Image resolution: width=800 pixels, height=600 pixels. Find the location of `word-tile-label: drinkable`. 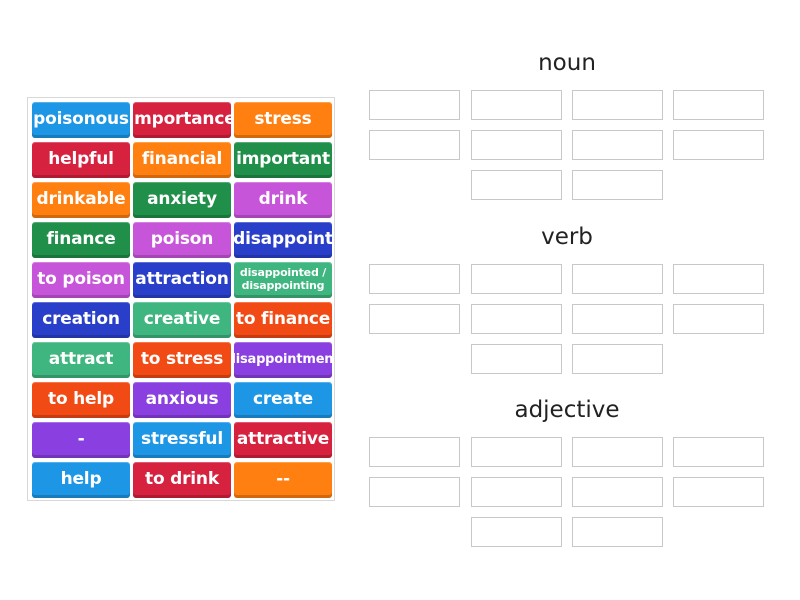

word-tile-label: drinkable is located at coordinates (81, 199).